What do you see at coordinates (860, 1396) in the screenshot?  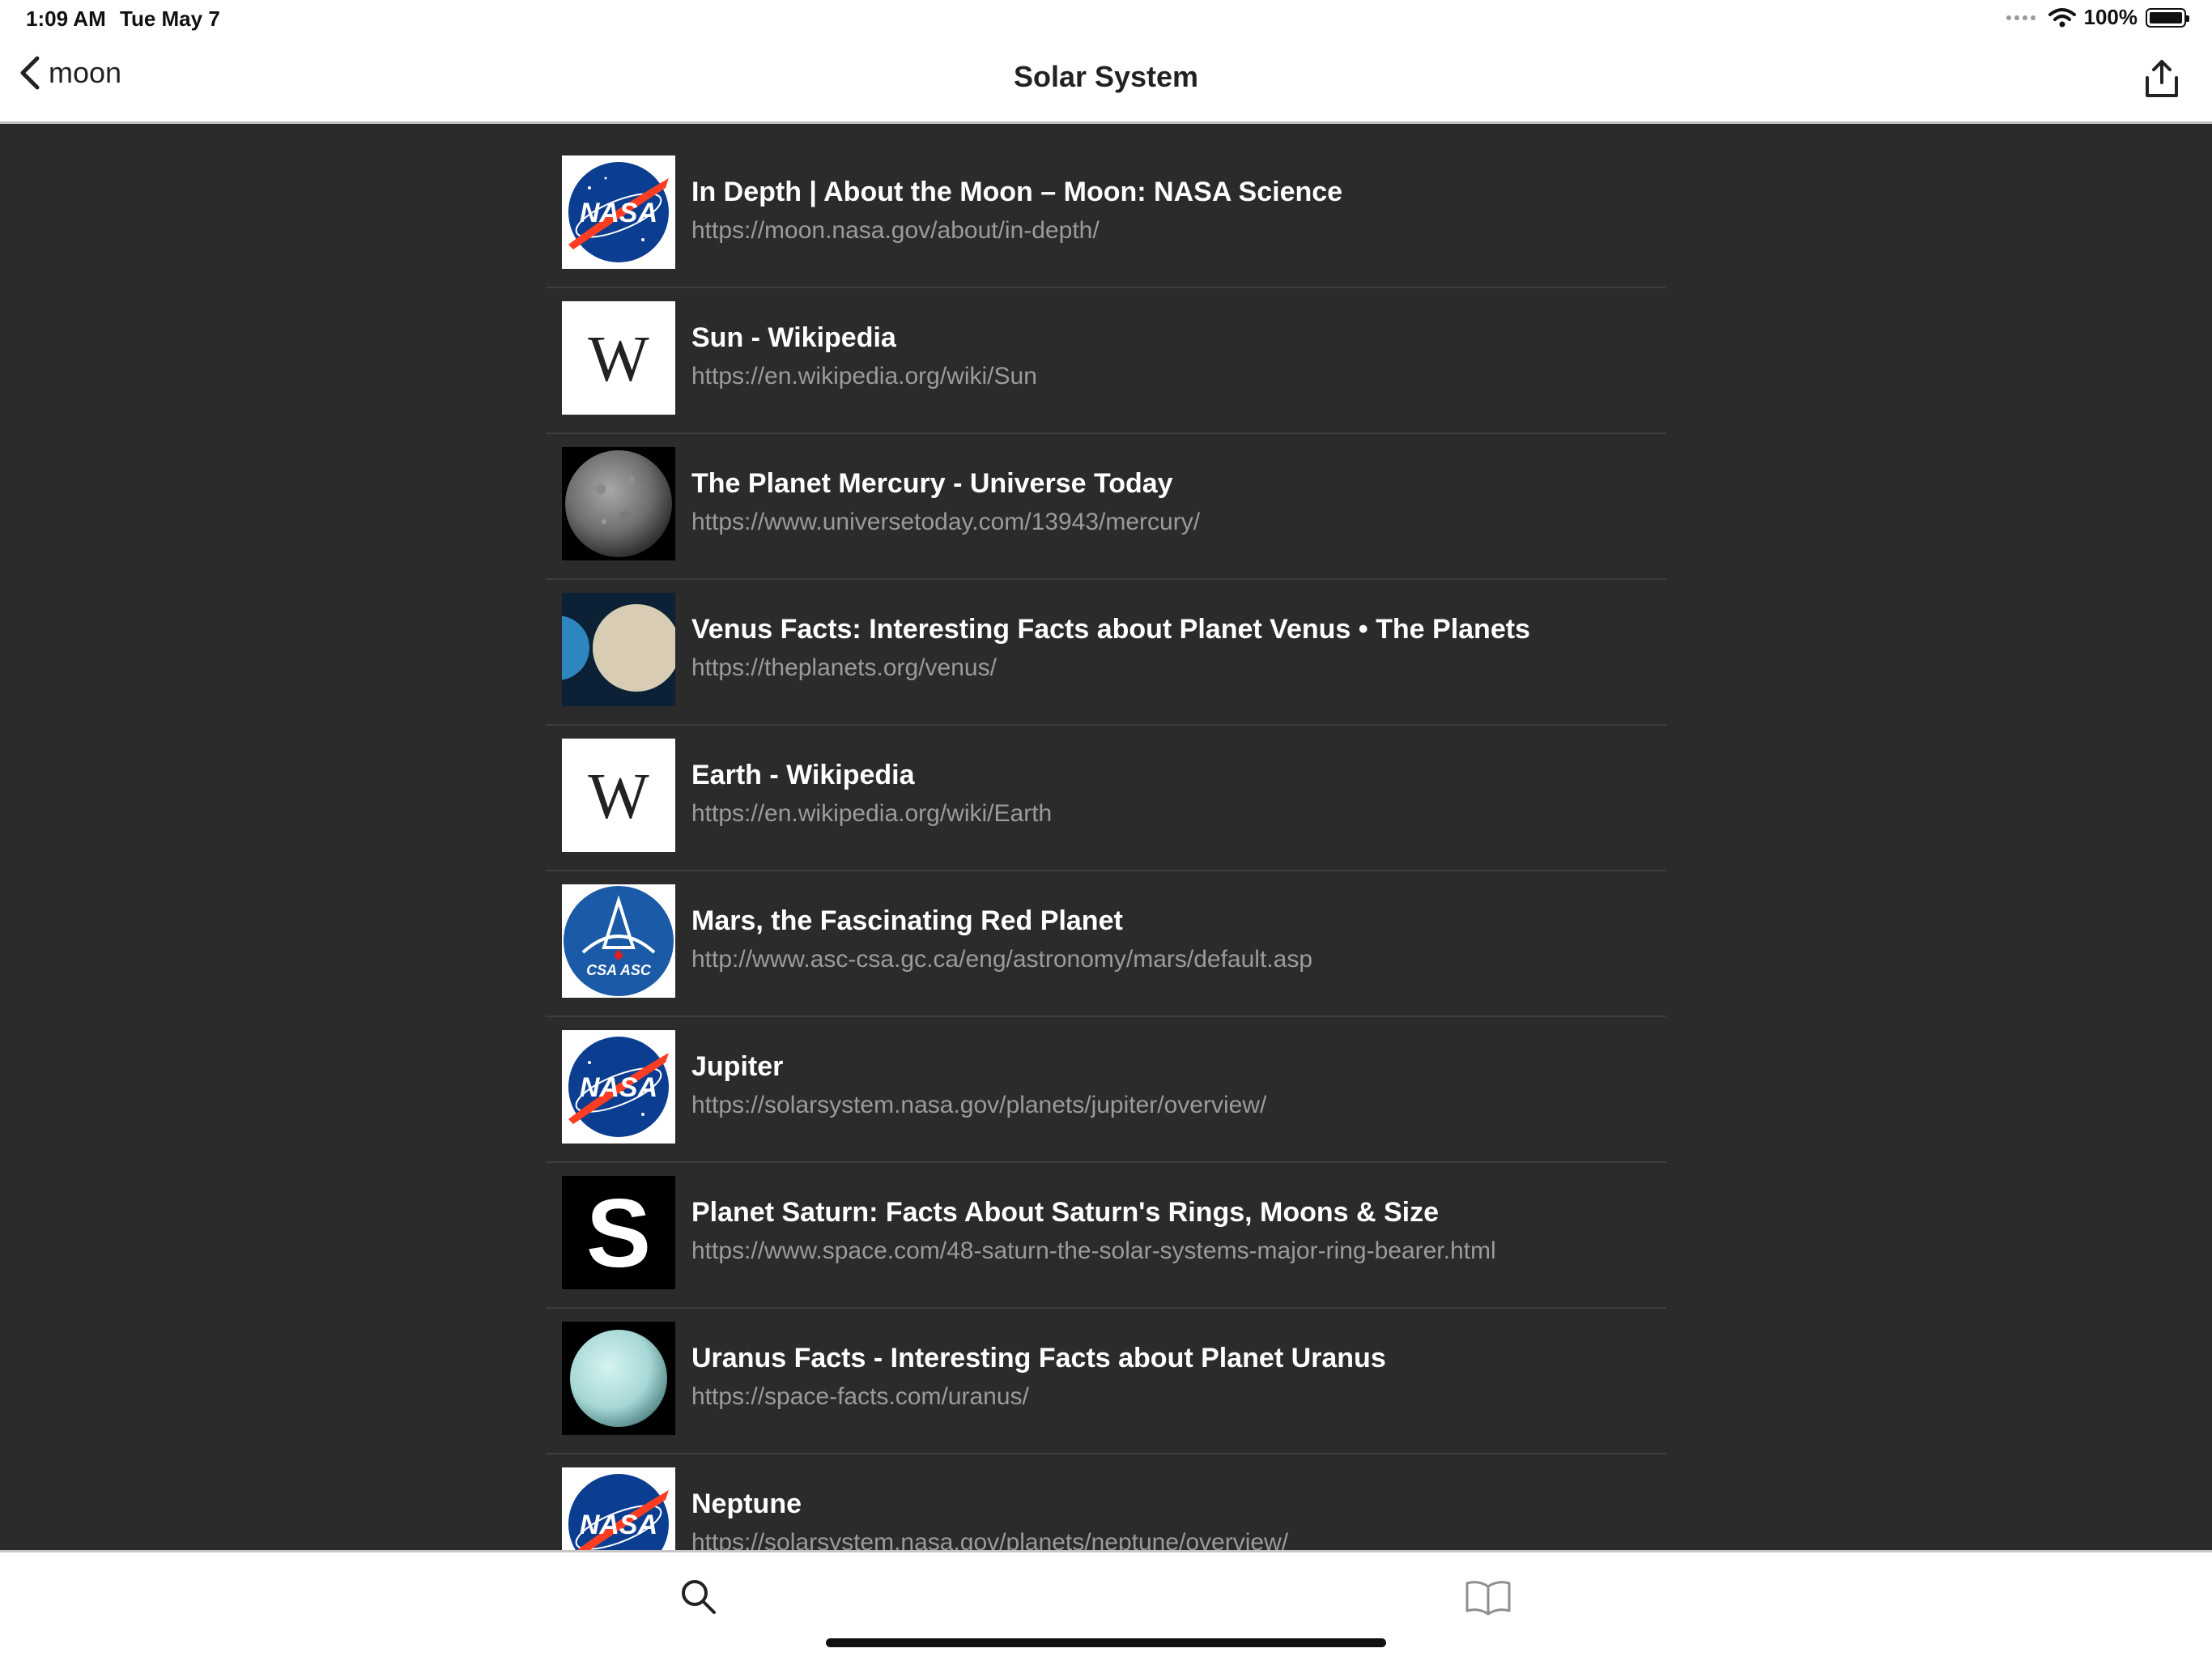 I see `item-url: https://space-facts.com/uranus/` at bounding box center [860, 1396].